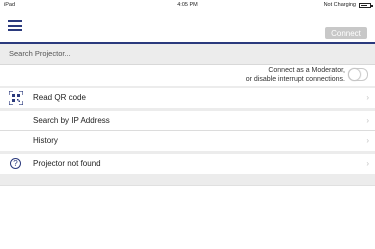 Image resolution: width=375 pixels, height=249 pixels. Describe the element at coordinates (346, 33) in the screenshot. I see `connect-button: Connect` at that location.